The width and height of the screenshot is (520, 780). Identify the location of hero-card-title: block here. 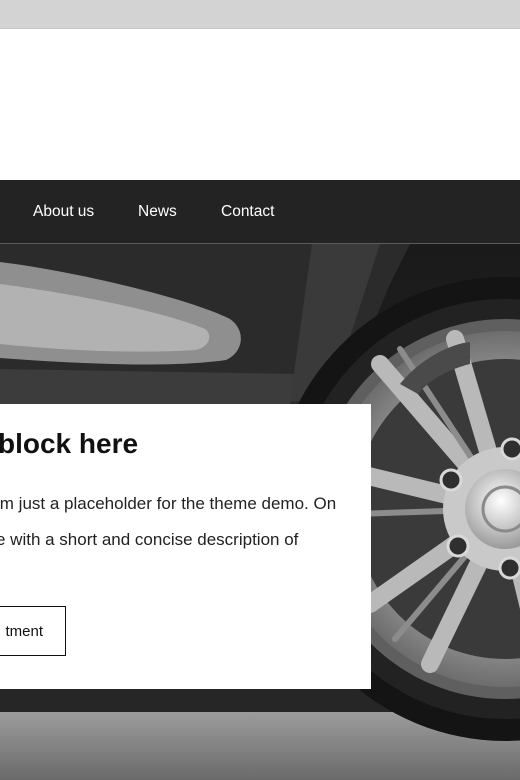
(69, 443).